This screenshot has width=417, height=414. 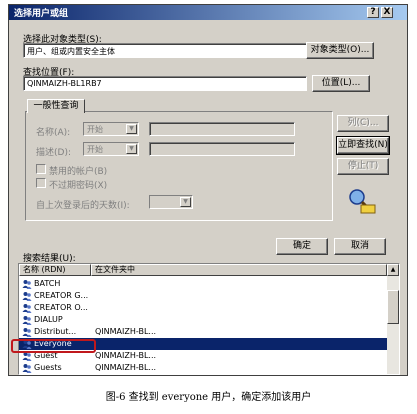 What do you see at coordinates (111, 129) in the screenshot?
I see `name-operator-select: 开始 ▼` at bounding box center [111, 129].